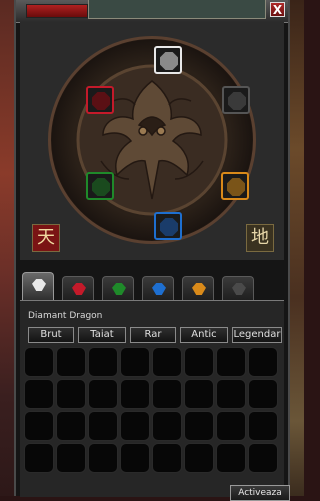 The image size is (320, 501). I want to click on tab-ruby, so click(78, 288).